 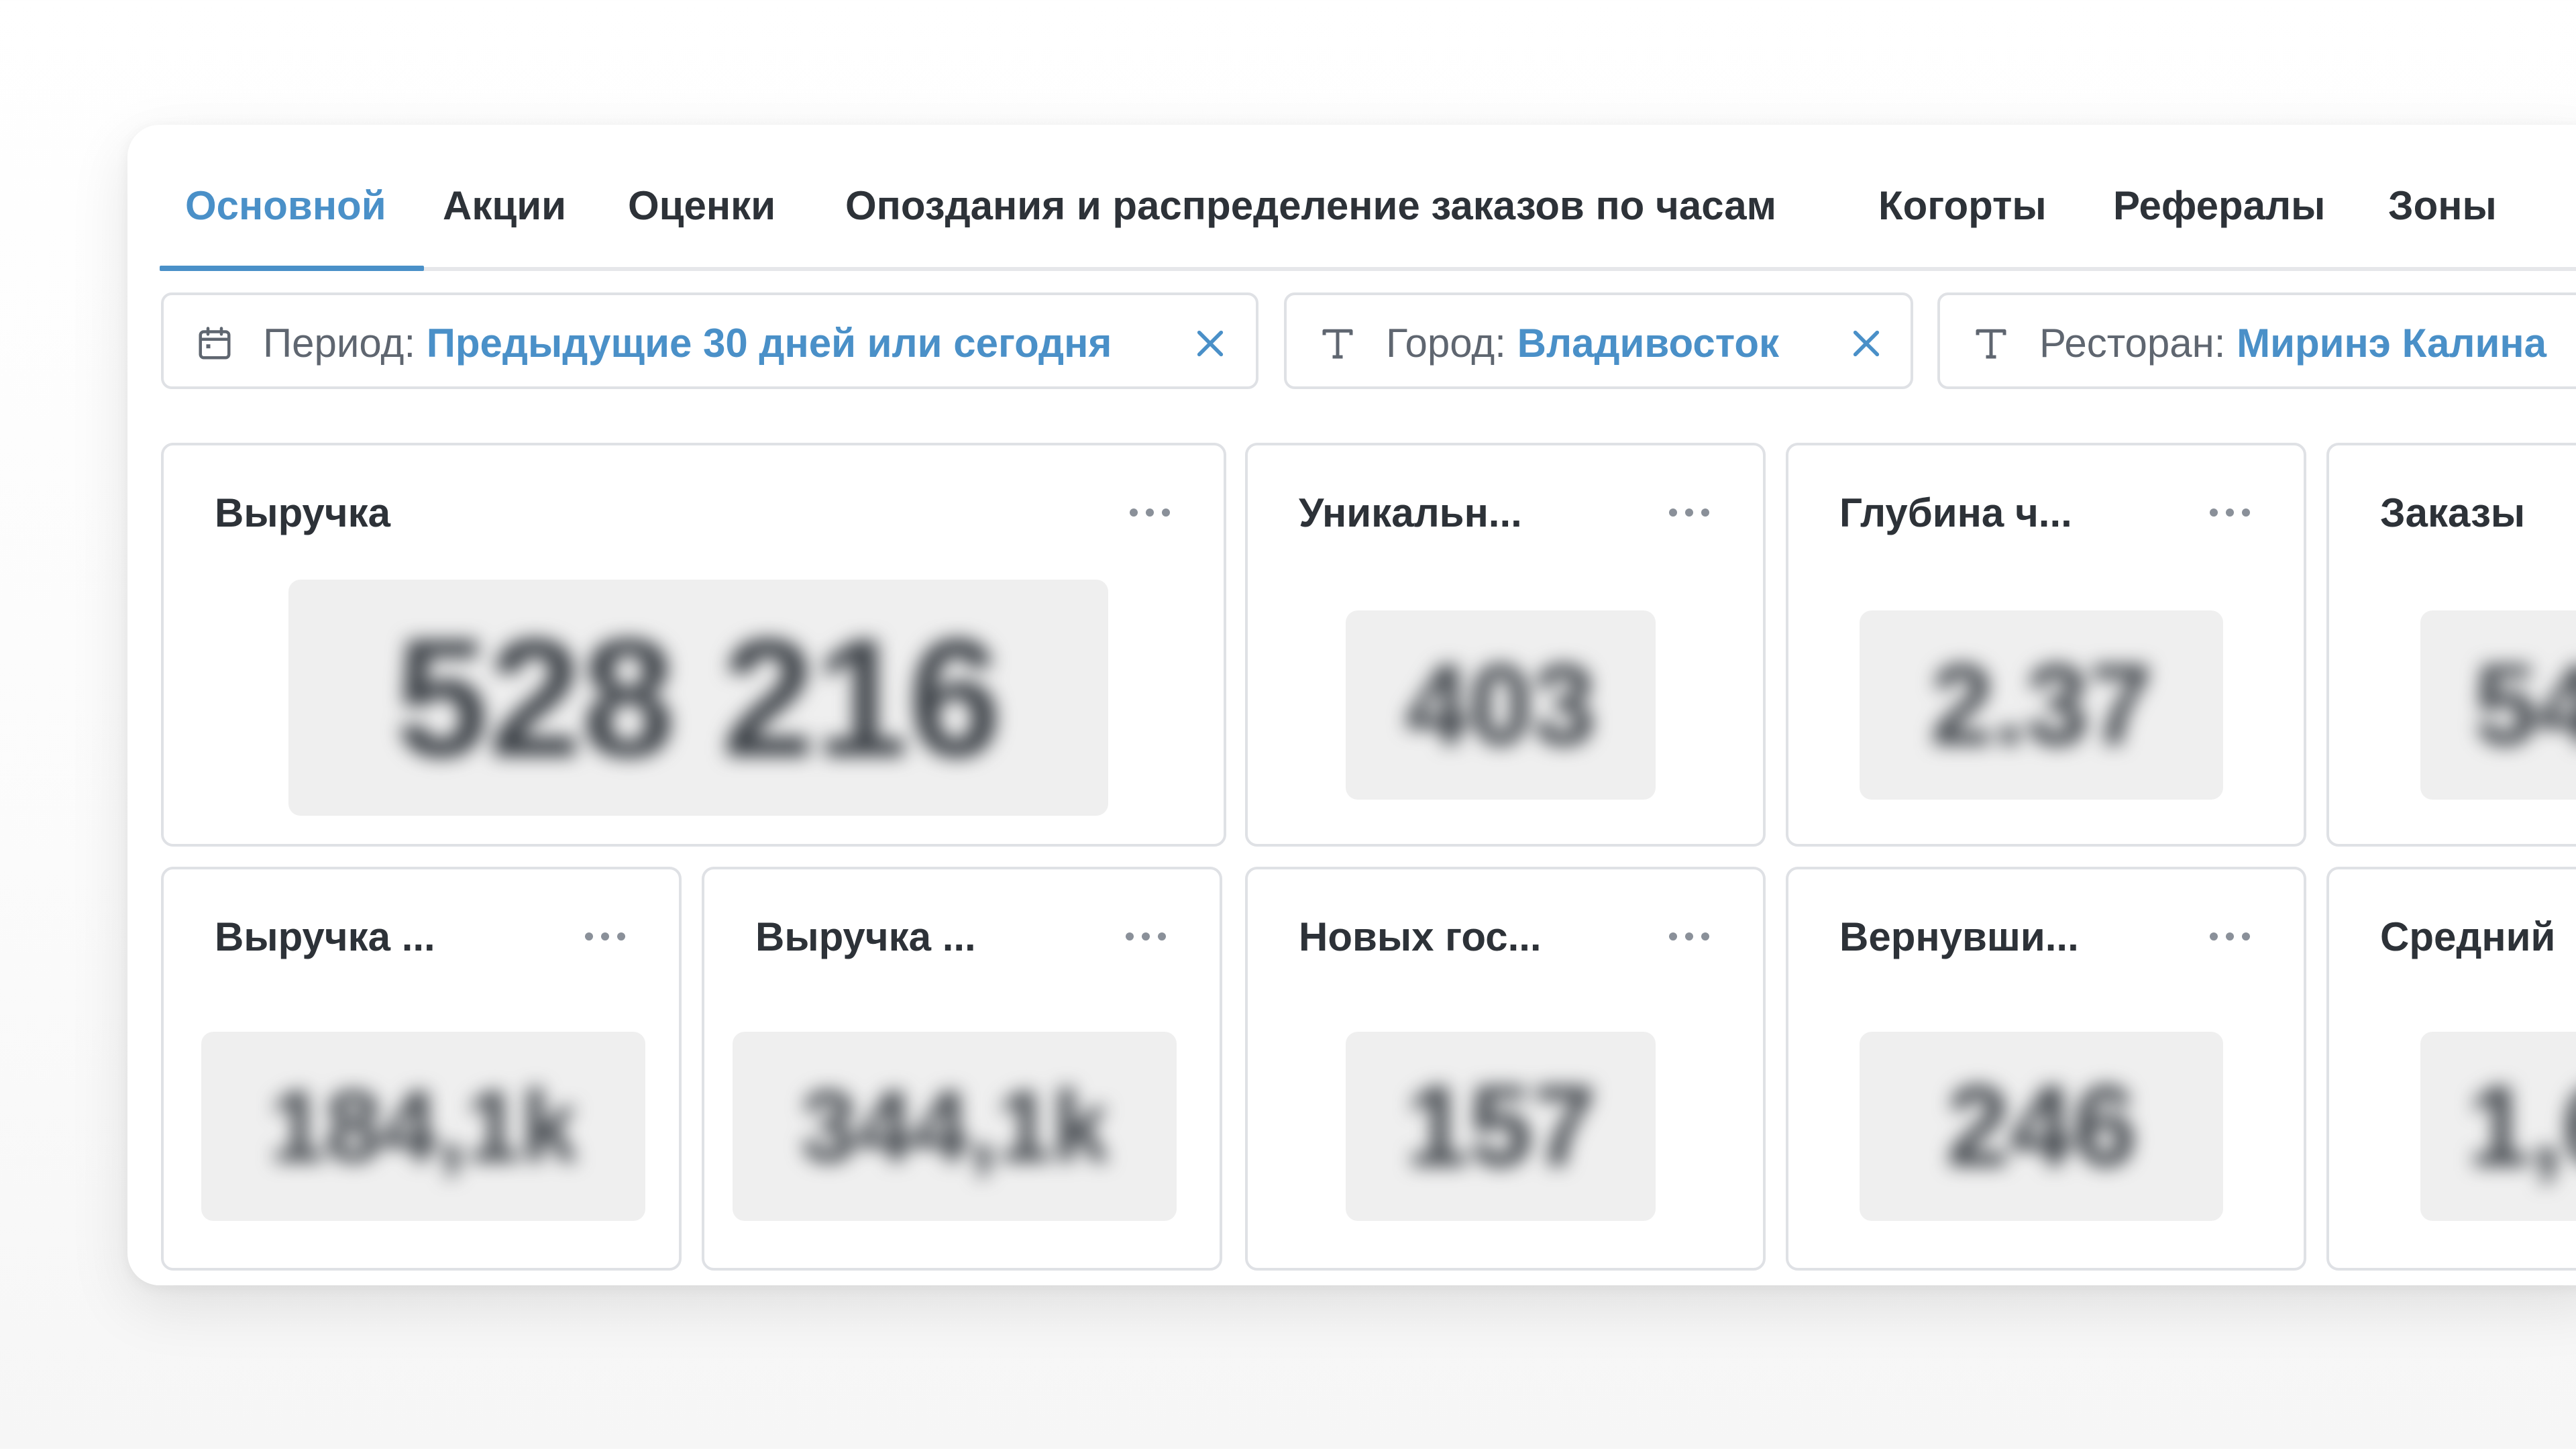 I want to click on filter-period: Период: Предыдущие 30 дней или сегодня, so click(x=709, y=340).